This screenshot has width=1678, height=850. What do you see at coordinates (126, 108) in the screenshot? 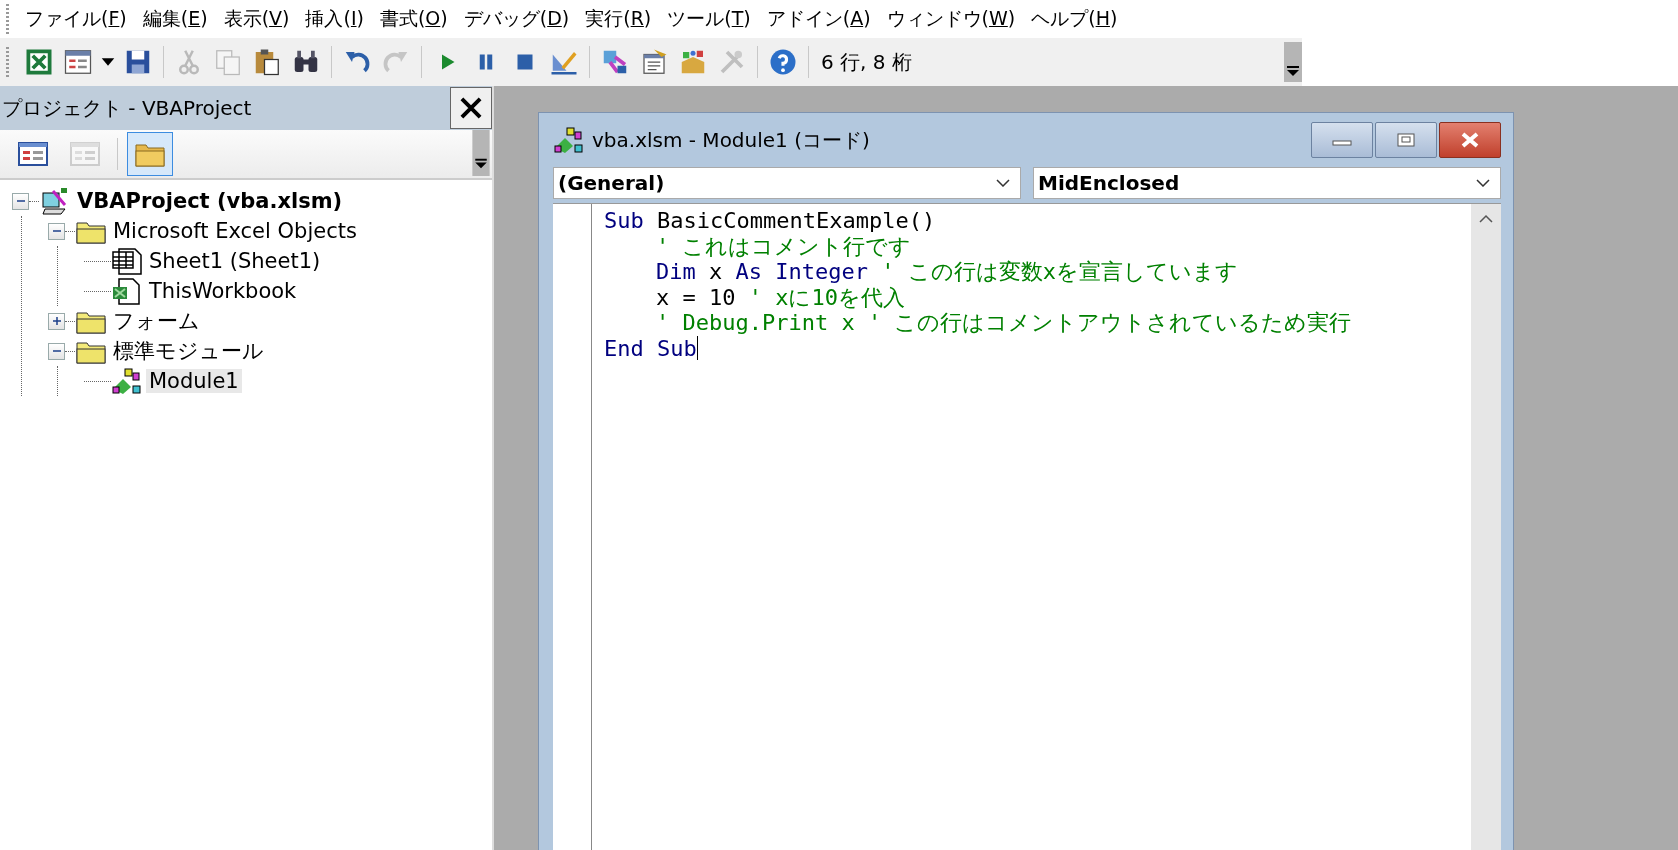
I see `panel-title: プロジェクト - VBAProject` at bounding box center [126, 108].